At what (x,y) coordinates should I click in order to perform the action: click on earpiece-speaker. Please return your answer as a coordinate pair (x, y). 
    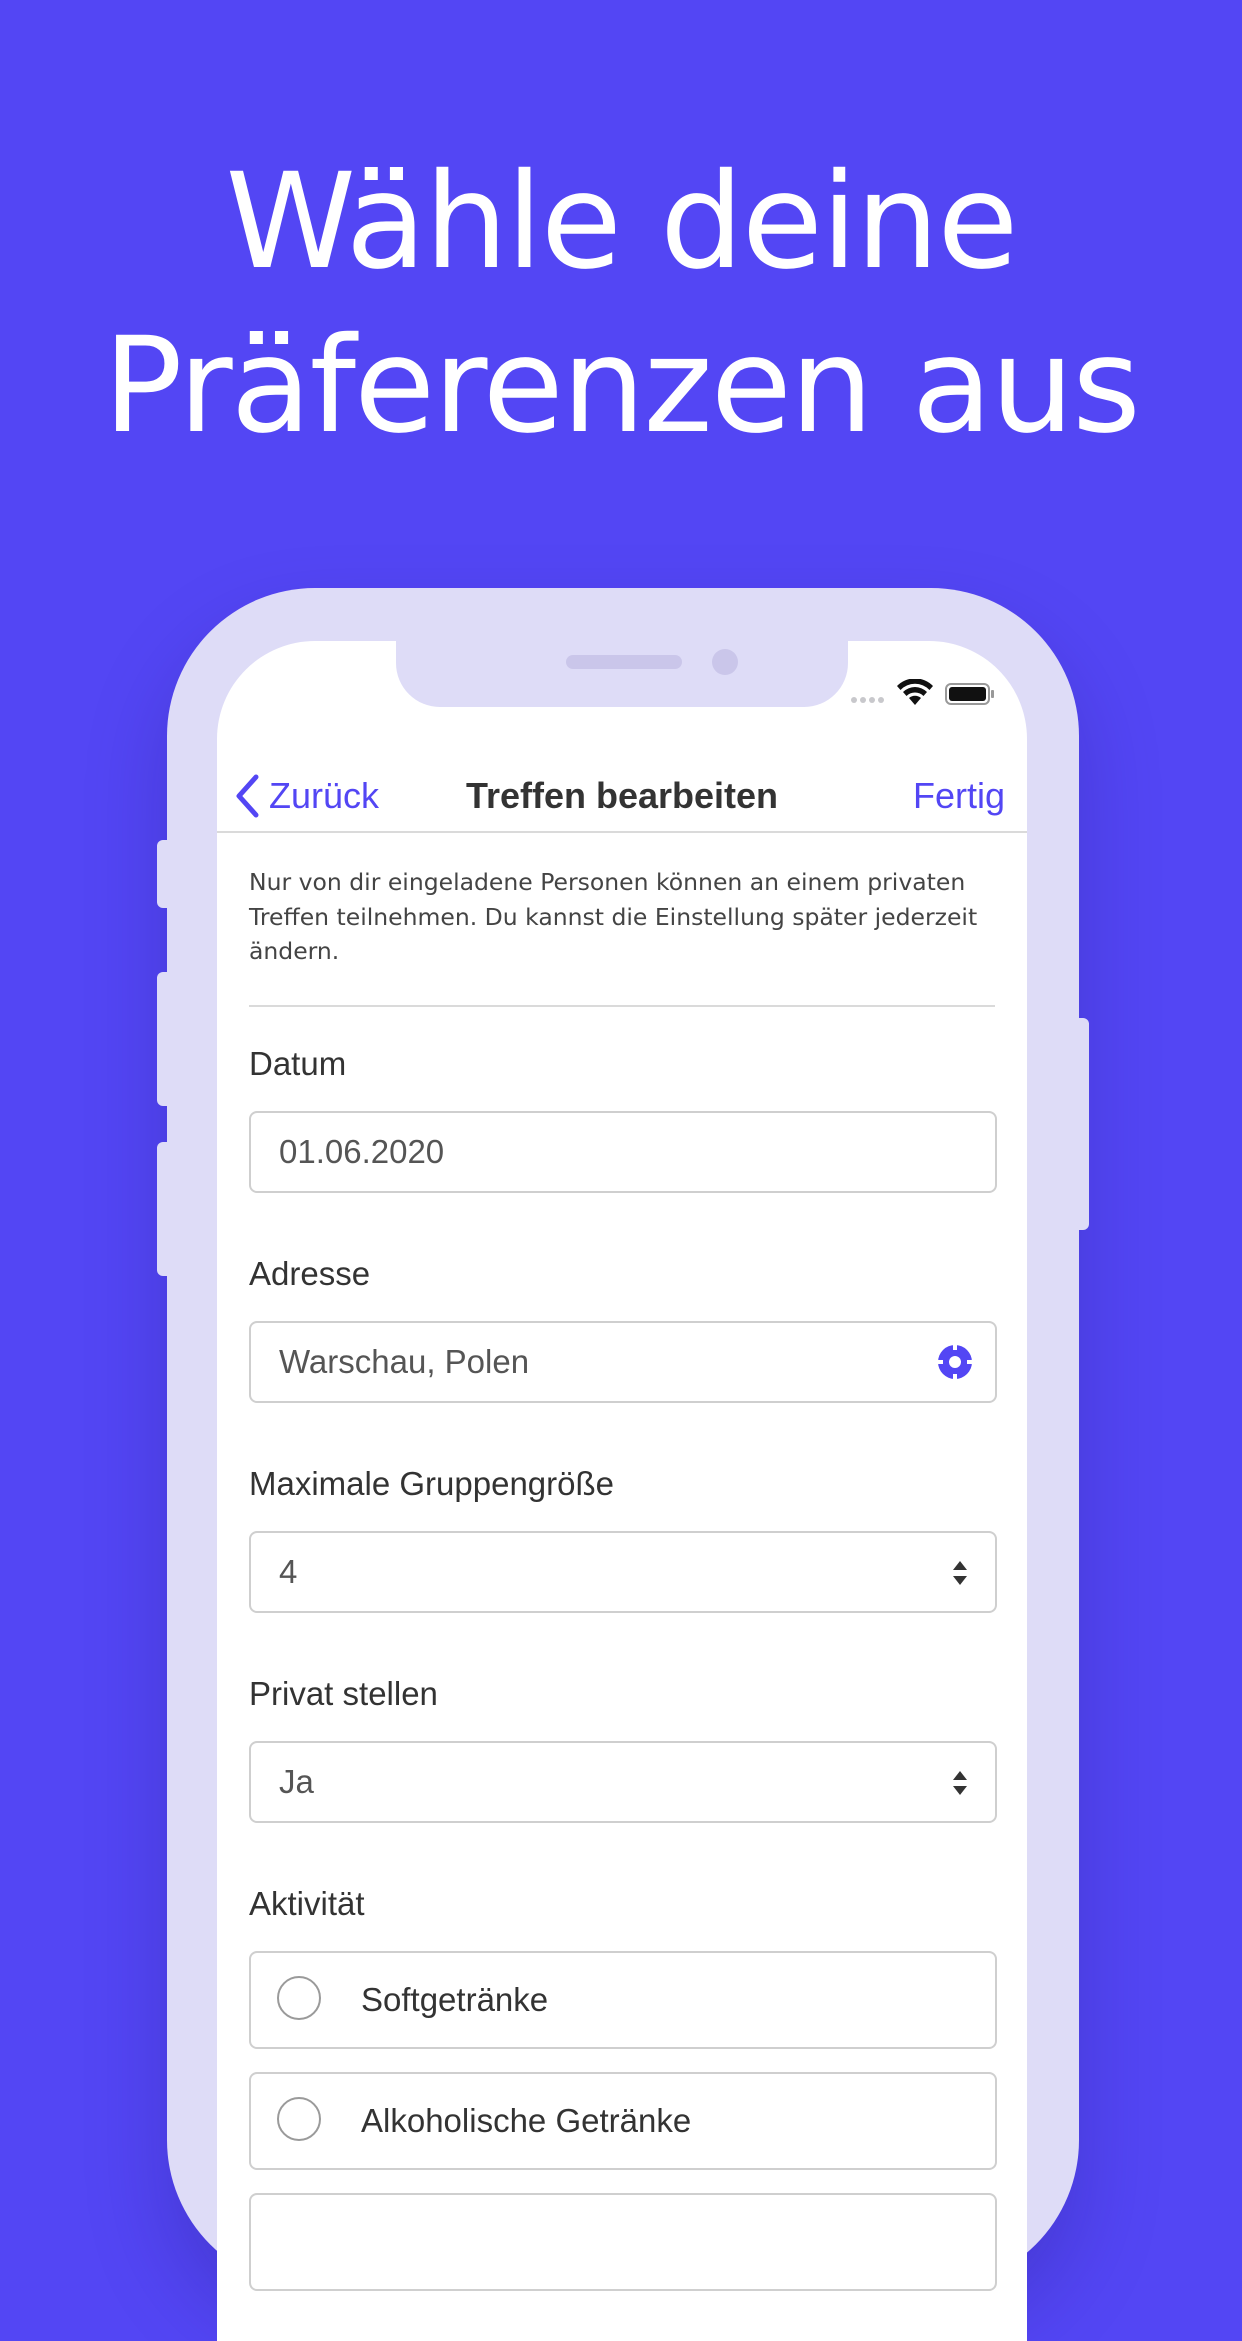
    Looking at the image, I should click on (624, 662).